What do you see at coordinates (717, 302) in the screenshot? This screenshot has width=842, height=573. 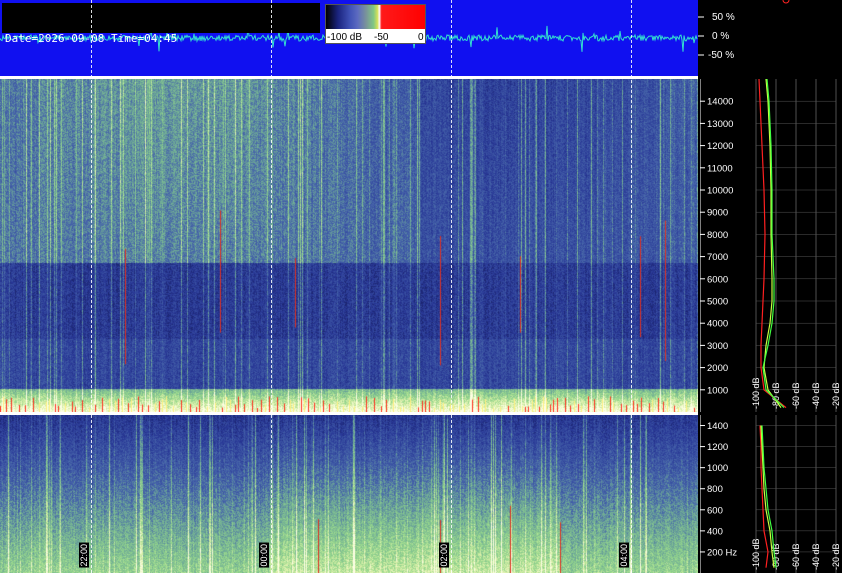 I see `freq-tick-label: 5000` at bounding box center [717, 302].